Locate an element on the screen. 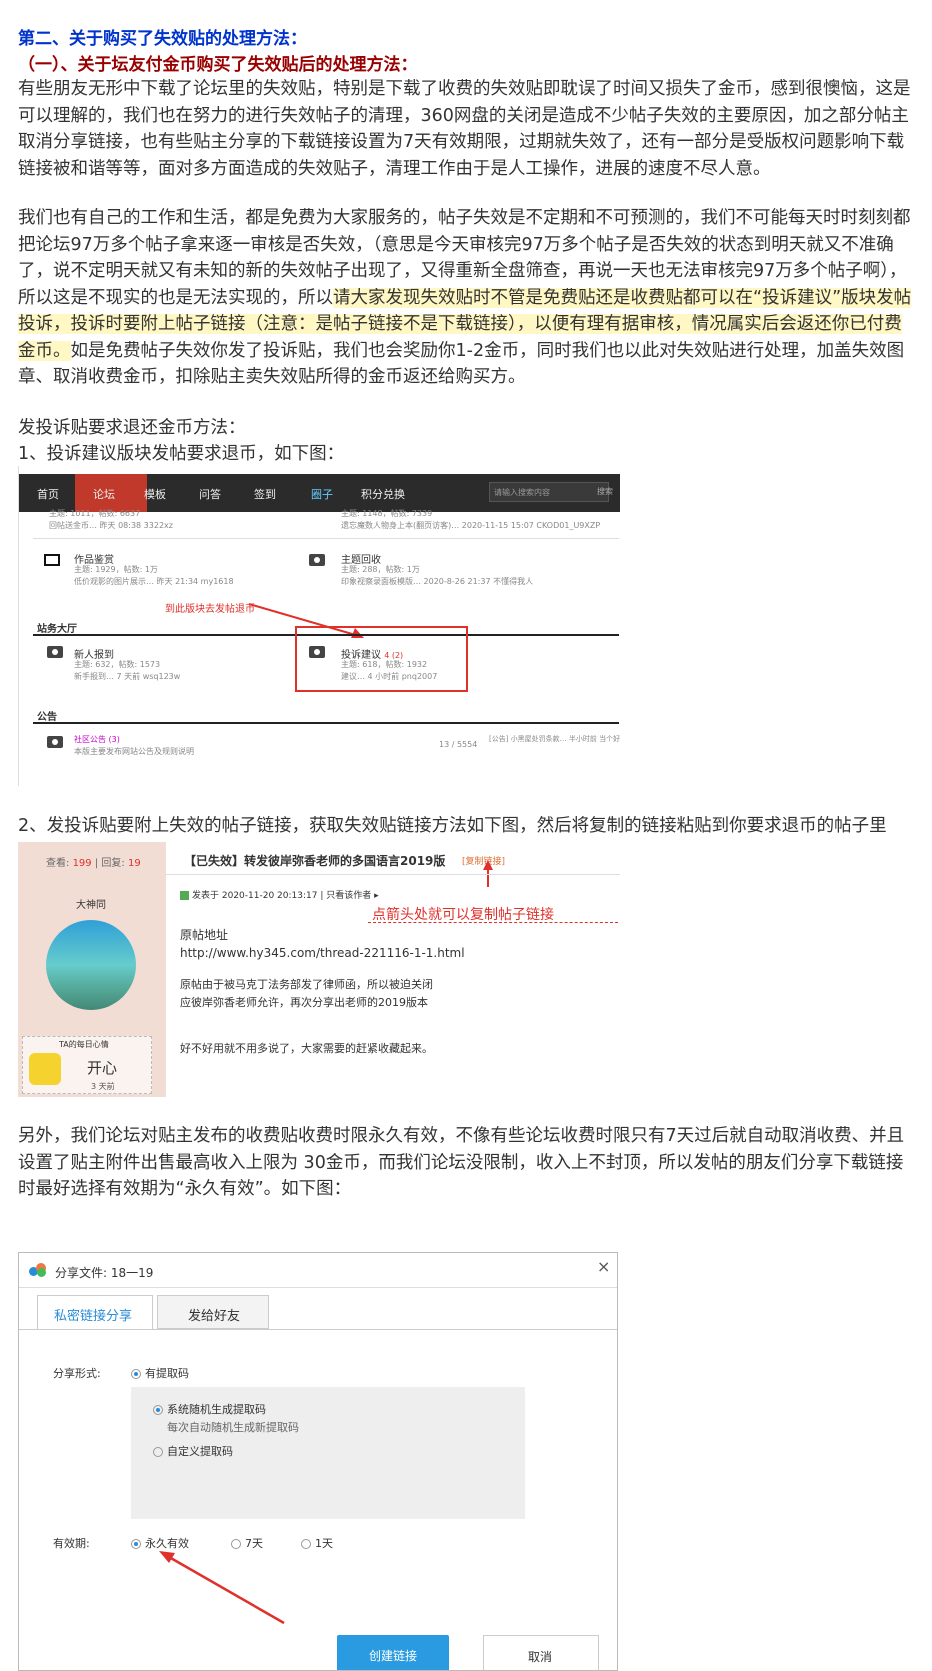 The height and width of the screenshot is (1671, 932). board-stats: 主题: 618，帖数: 1932 is located at coordinates (384, 664).